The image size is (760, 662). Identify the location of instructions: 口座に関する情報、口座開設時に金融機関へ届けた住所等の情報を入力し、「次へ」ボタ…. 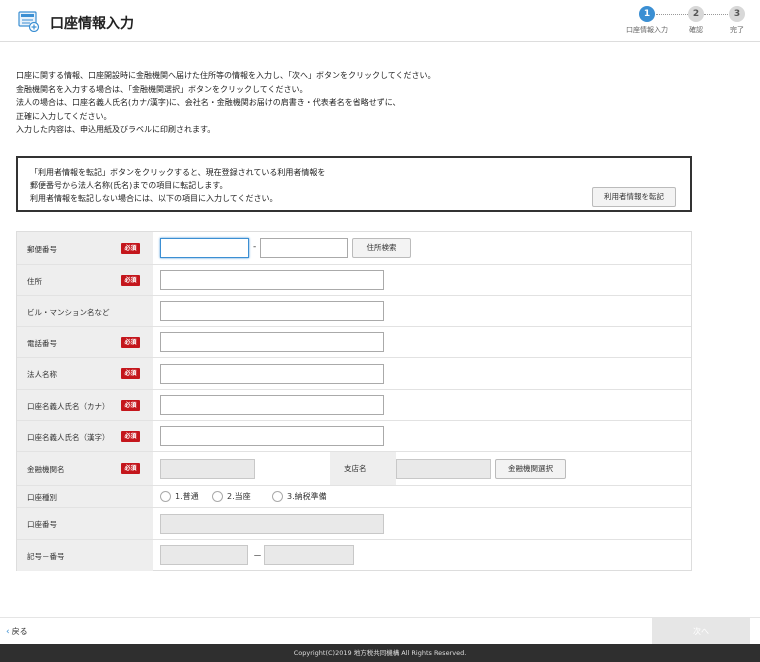
(366, 103).